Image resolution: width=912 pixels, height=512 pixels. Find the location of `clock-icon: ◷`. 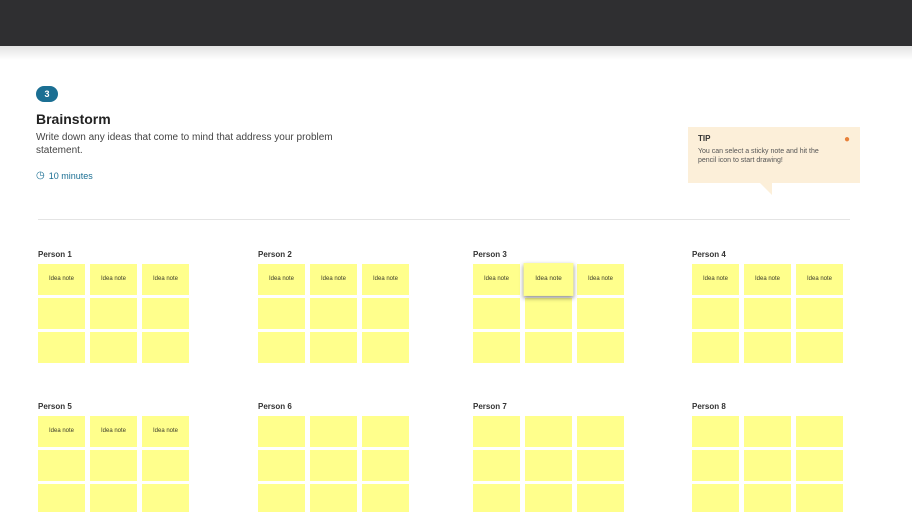

clock-icon: ◷ is located at coordinates (40, 175).